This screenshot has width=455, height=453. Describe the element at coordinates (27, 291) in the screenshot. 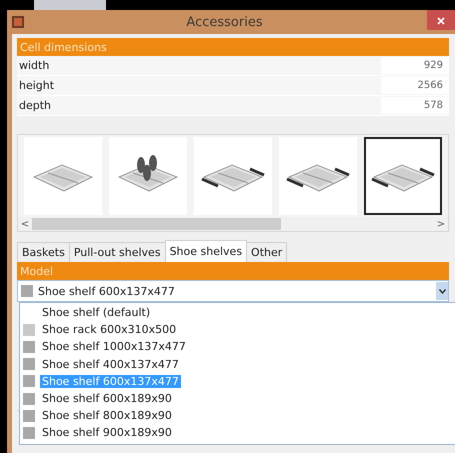

I see `swatch-icon` at that location.